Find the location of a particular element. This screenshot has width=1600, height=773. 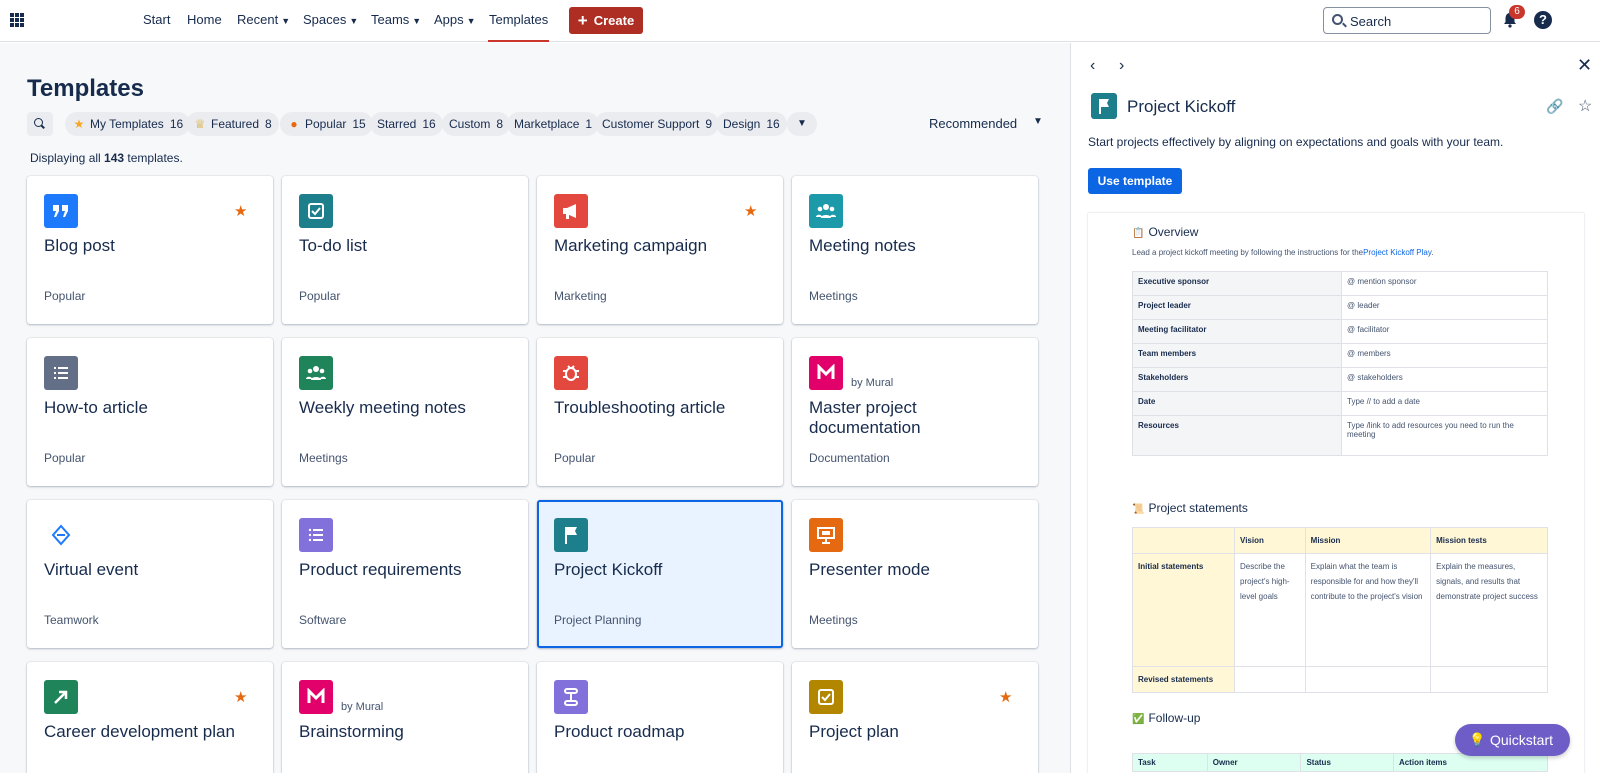

info-key: Resources is located at coordinates (1237, 435).